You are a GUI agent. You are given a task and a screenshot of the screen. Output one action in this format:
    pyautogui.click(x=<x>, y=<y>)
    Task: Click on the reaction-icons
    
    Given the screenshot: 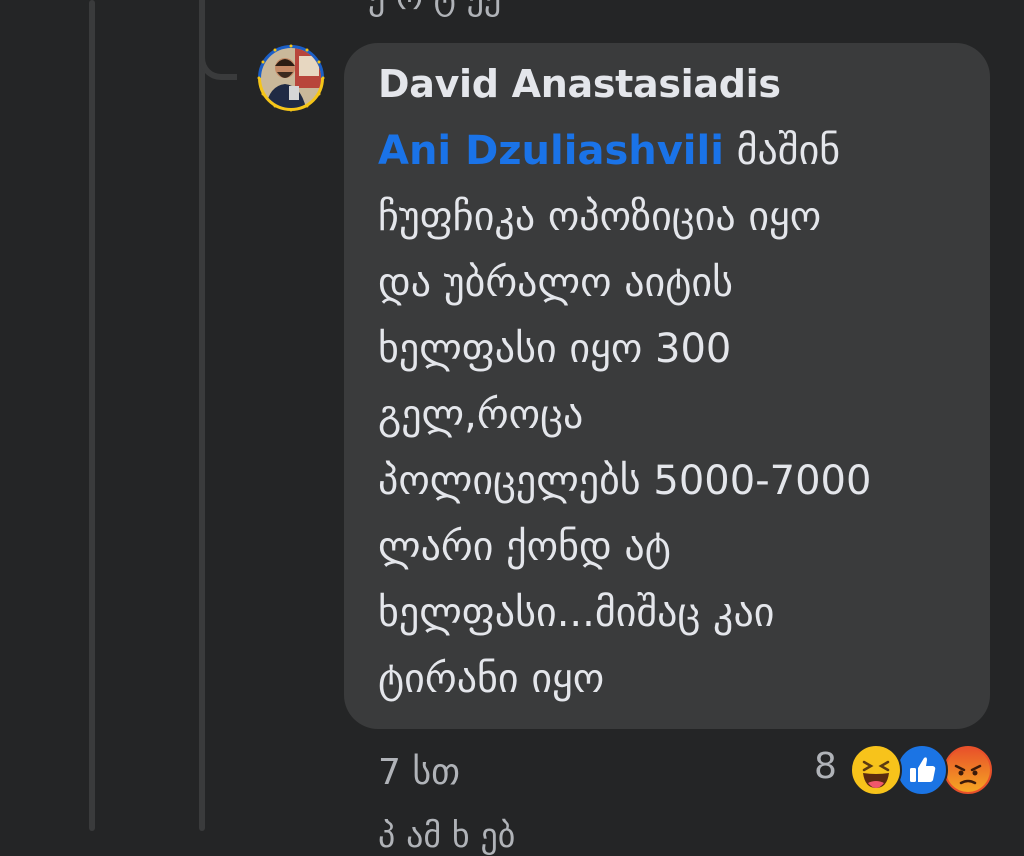 What is the action you would take?
    pyautogui.click(x=922, y=770)
    